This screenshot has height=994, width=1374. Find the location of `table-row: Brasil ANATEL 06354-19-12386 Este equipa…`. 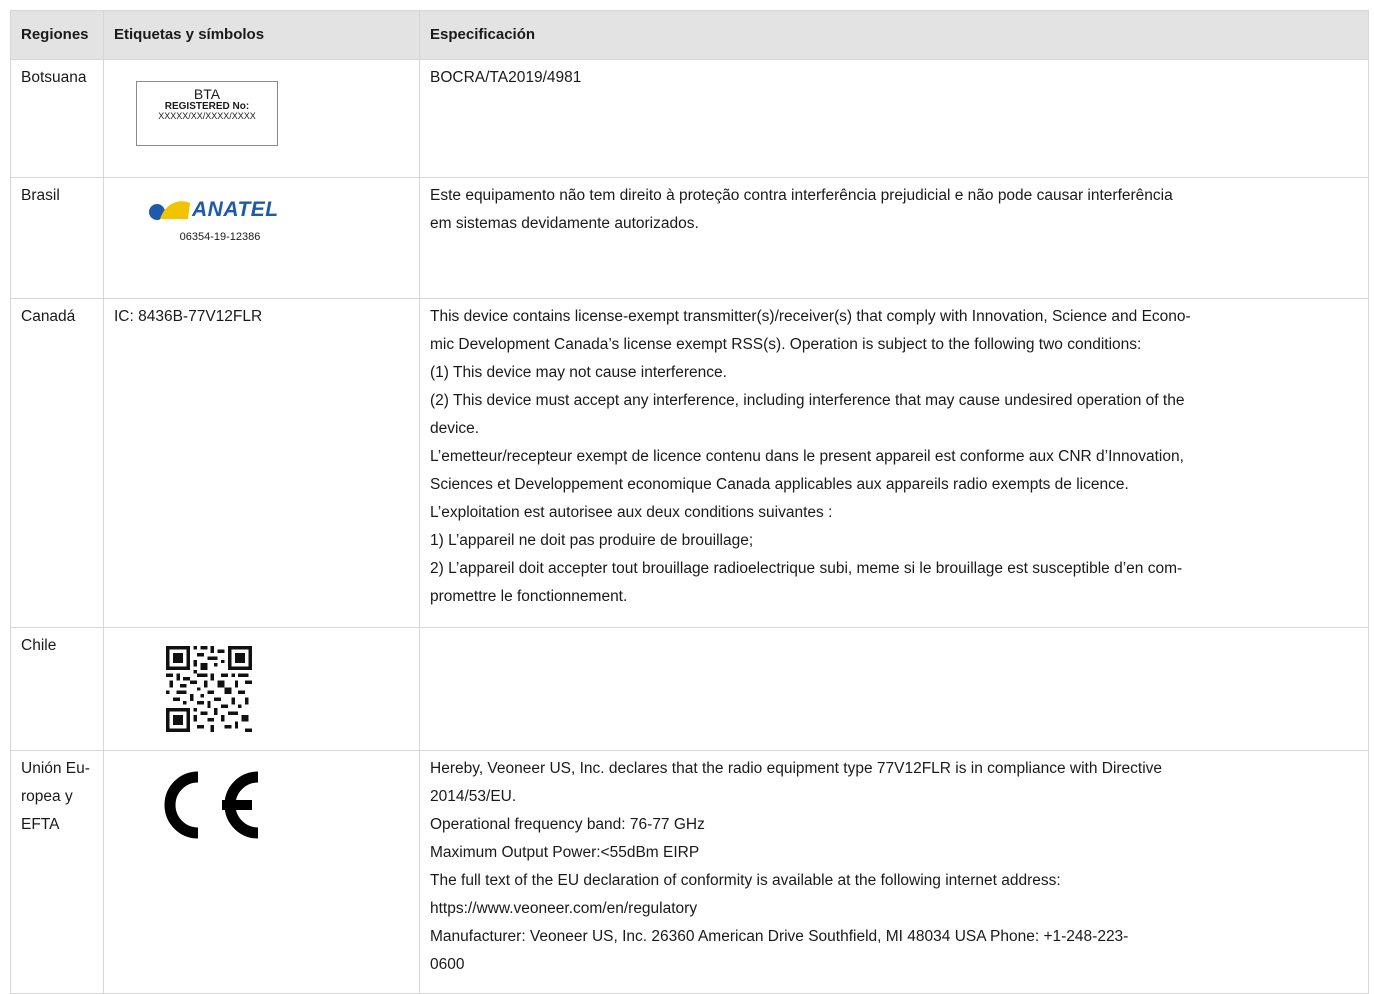

table-row: Brasil ANATEL 06354-19-12386 Este equipa… is located at coordinates (689, 238).